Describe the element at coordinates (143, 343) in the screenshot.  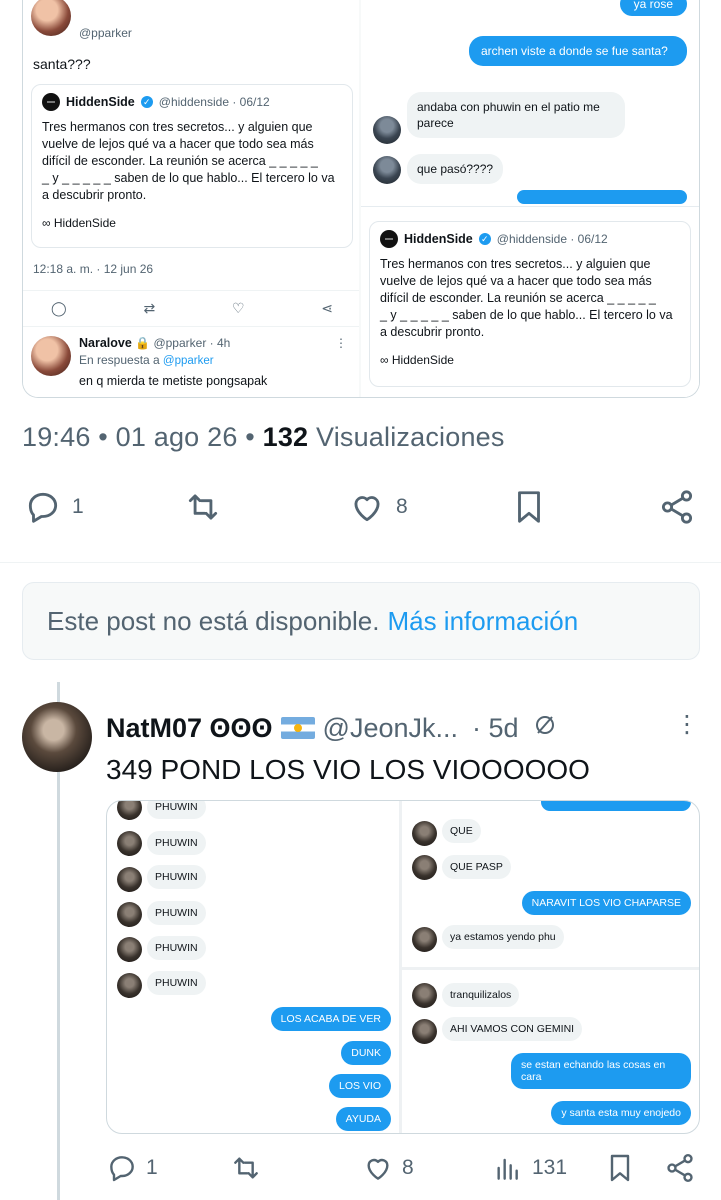
I see `lock-icon: 🔒` at that location.